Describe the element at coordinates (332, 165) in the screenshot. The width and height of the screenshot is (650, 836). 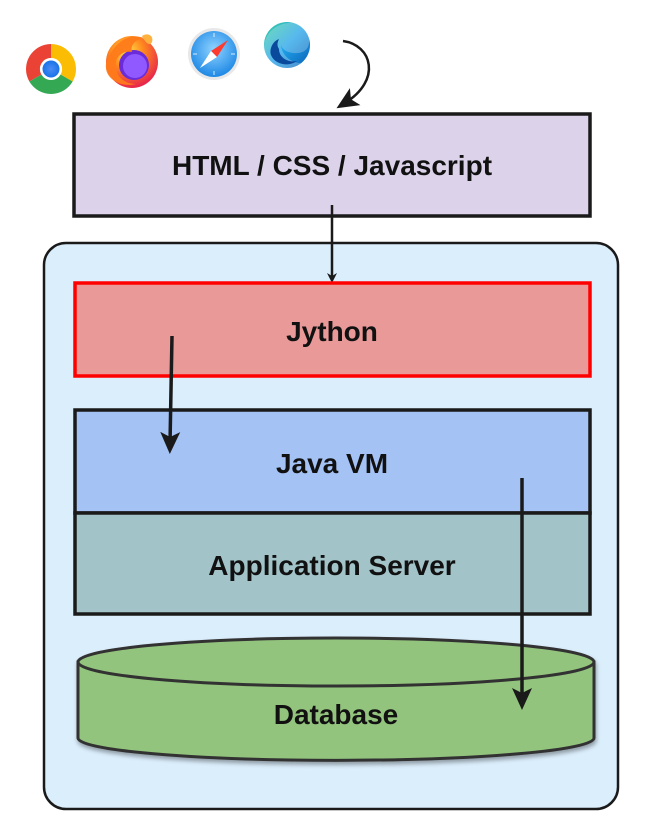
I see `frontend-label: HTML / CSS / Javascript` at that location.